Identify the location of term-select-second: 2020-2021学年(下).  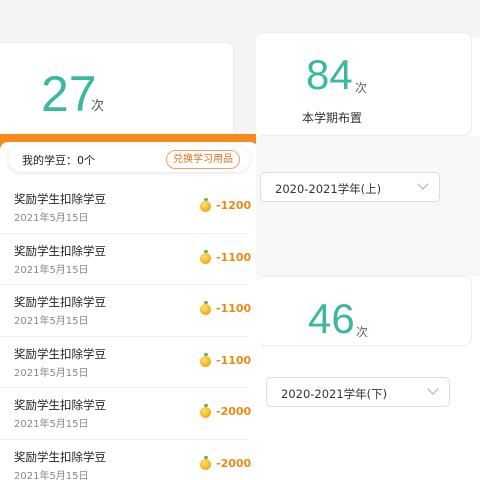
(358, 392).